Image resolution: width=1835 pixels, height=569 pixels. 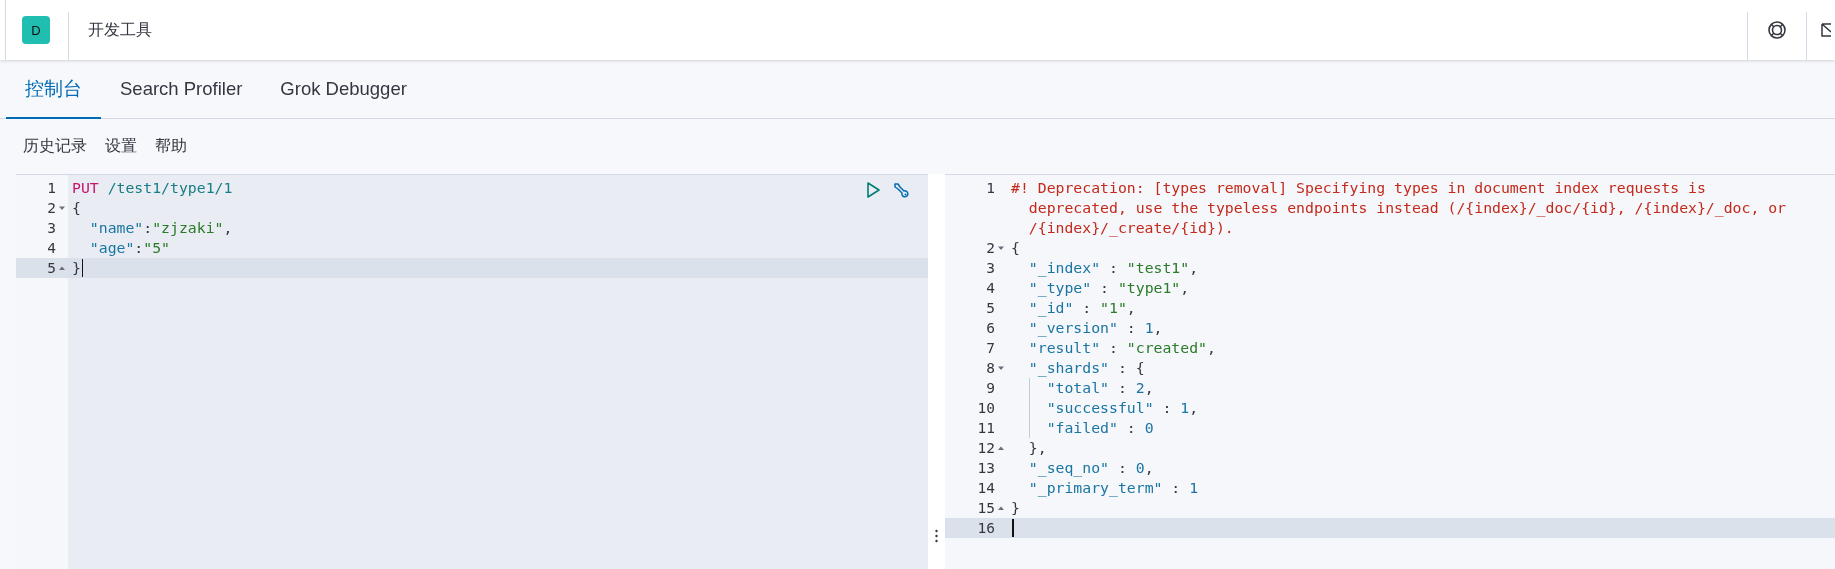 I want to click on menu-link: 历史记录, so click(x=55, y=146).